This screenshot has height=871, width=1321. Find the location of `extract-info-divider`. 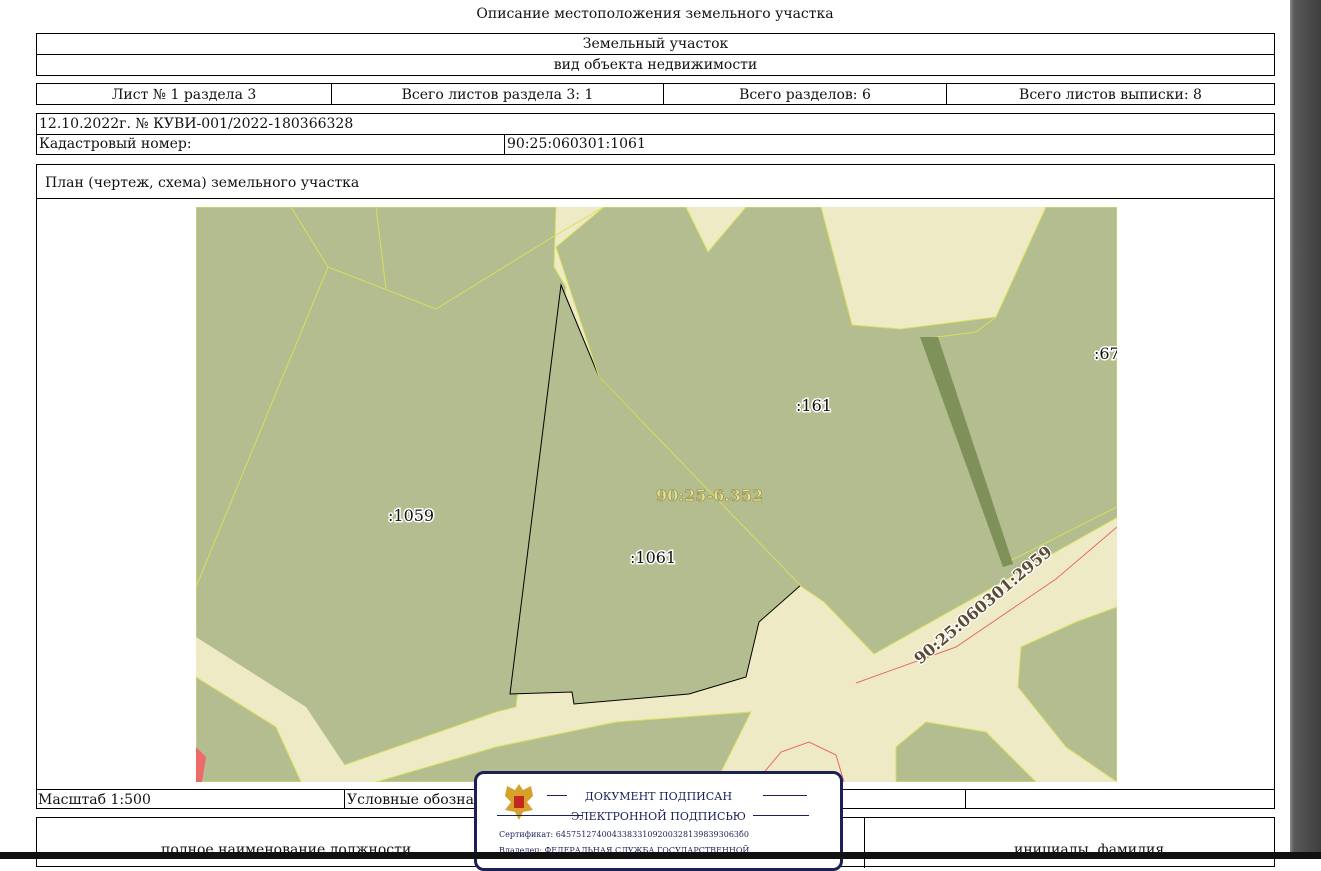

extract-info-divider is located at coordinates (655, 134).